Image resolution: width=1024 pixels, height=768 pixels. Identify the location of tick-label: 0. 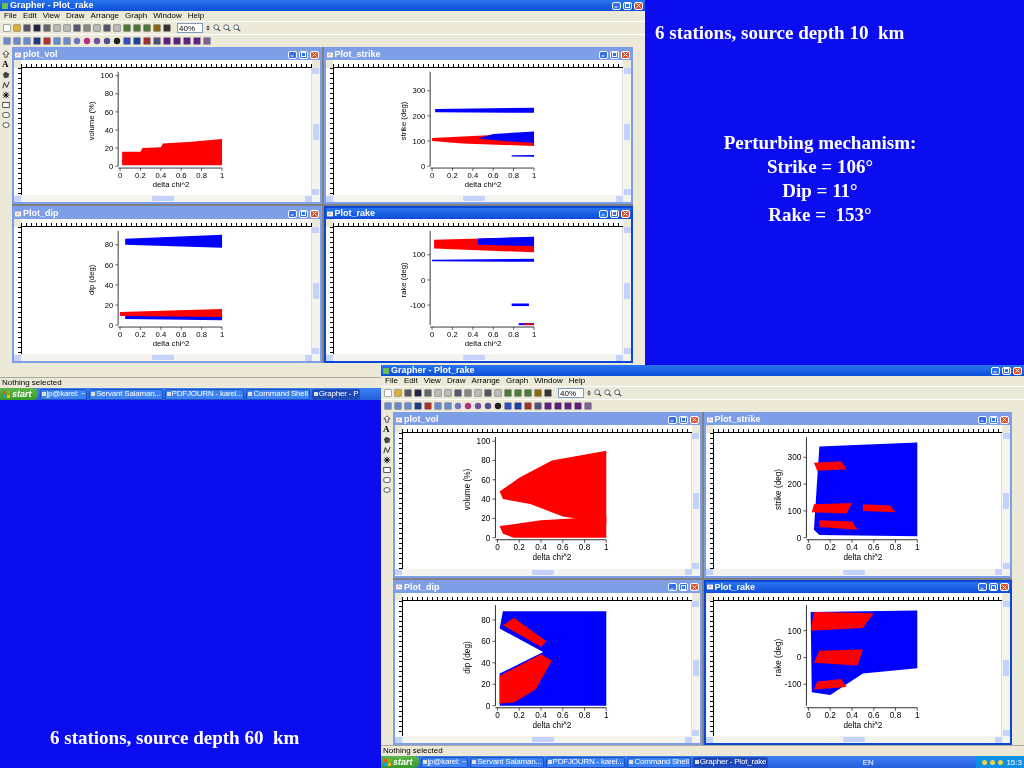
(120, 334).